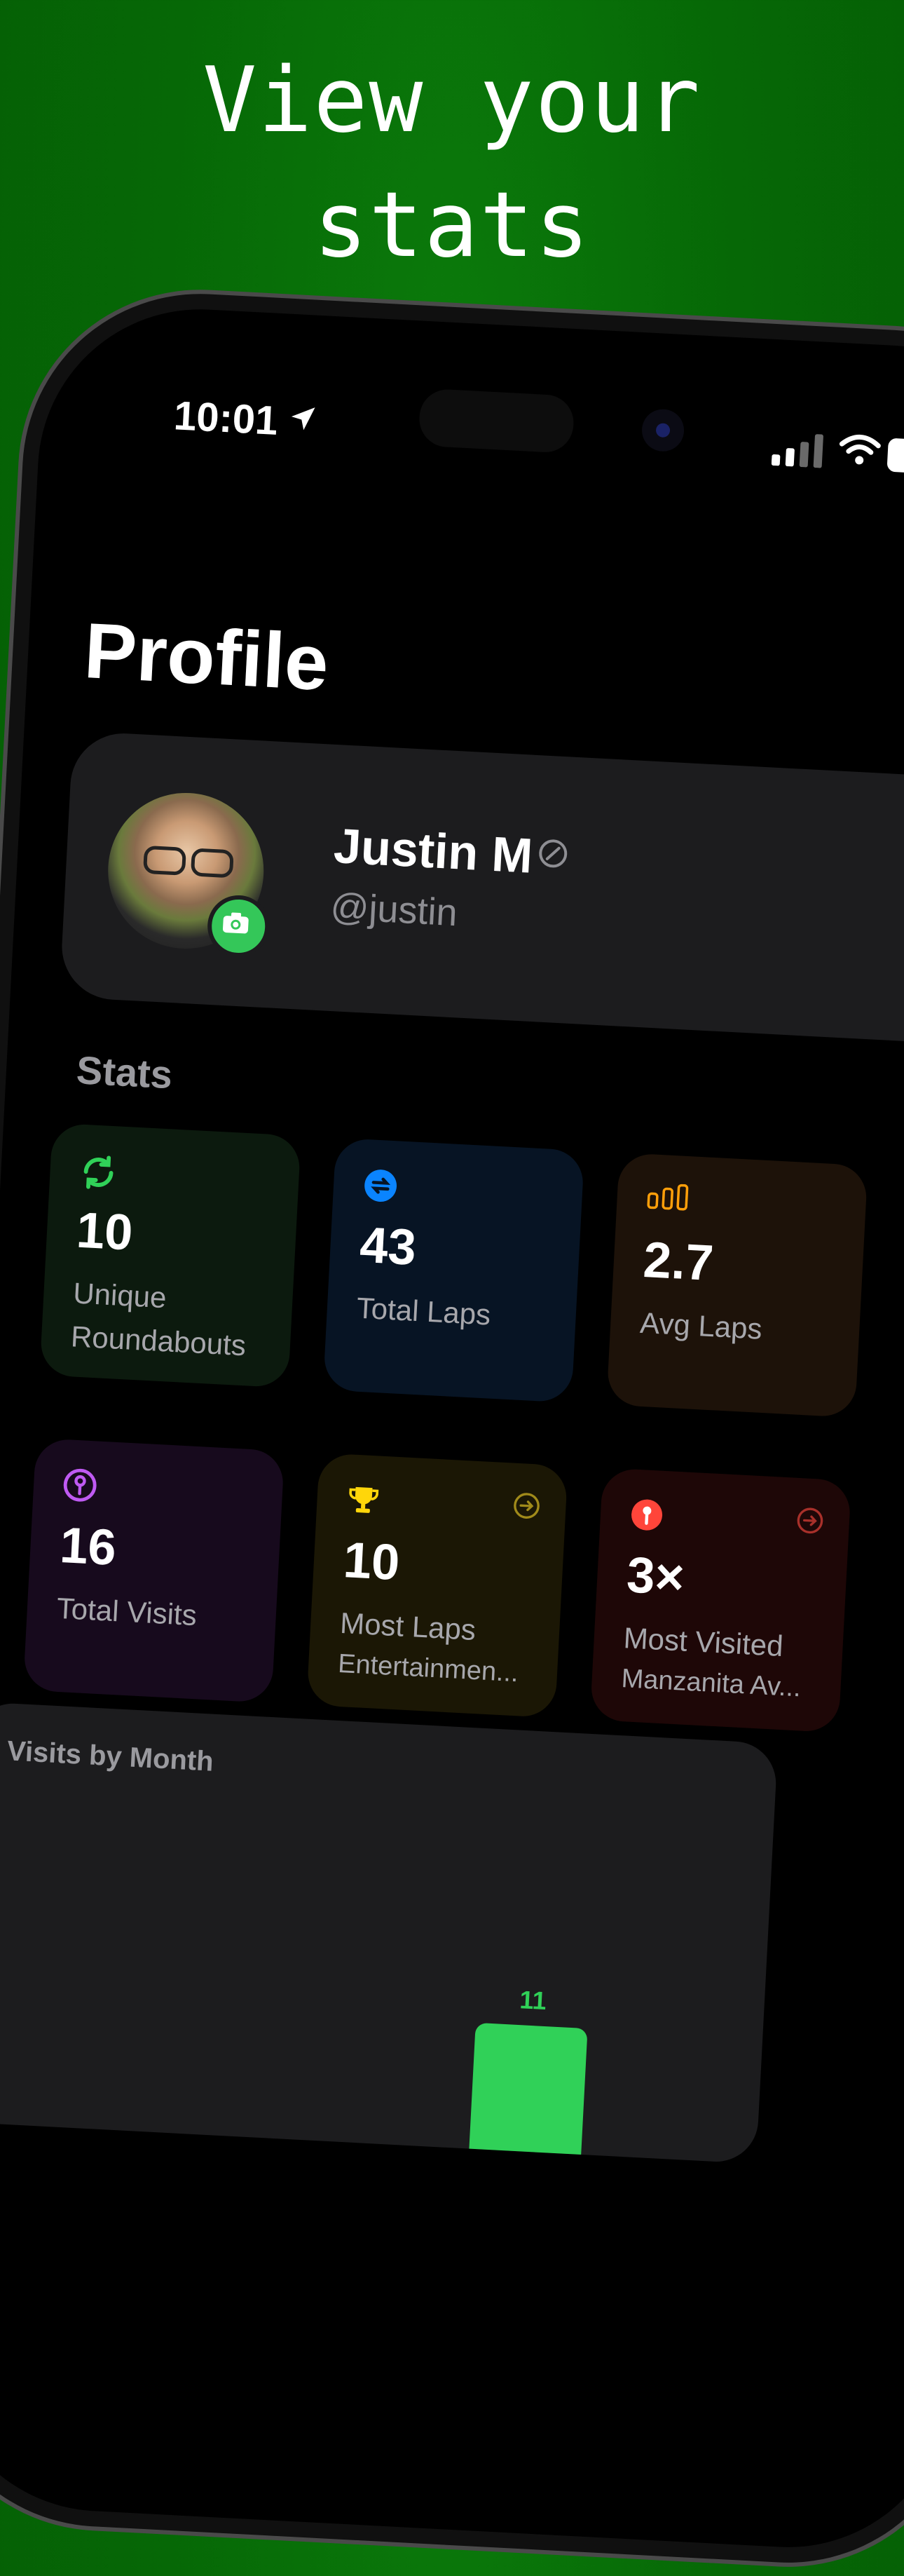 The height and width of the screenshot is (2576, 904). I want to click on chart-data-label: 11, so click(533, 2000).